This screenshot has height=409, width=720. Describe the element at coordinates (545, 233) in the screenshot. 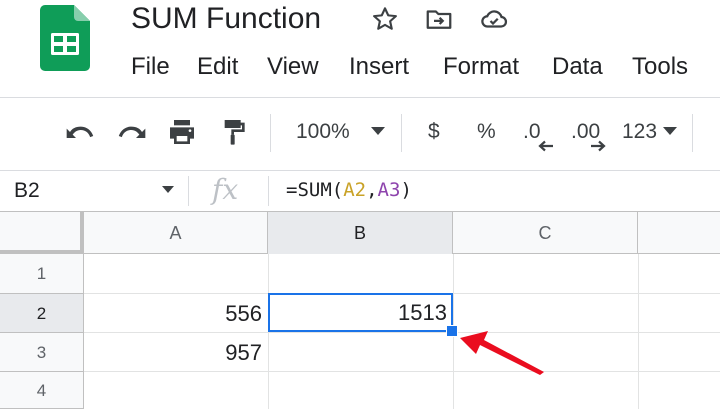

I see `column-header-c: C` at that location.